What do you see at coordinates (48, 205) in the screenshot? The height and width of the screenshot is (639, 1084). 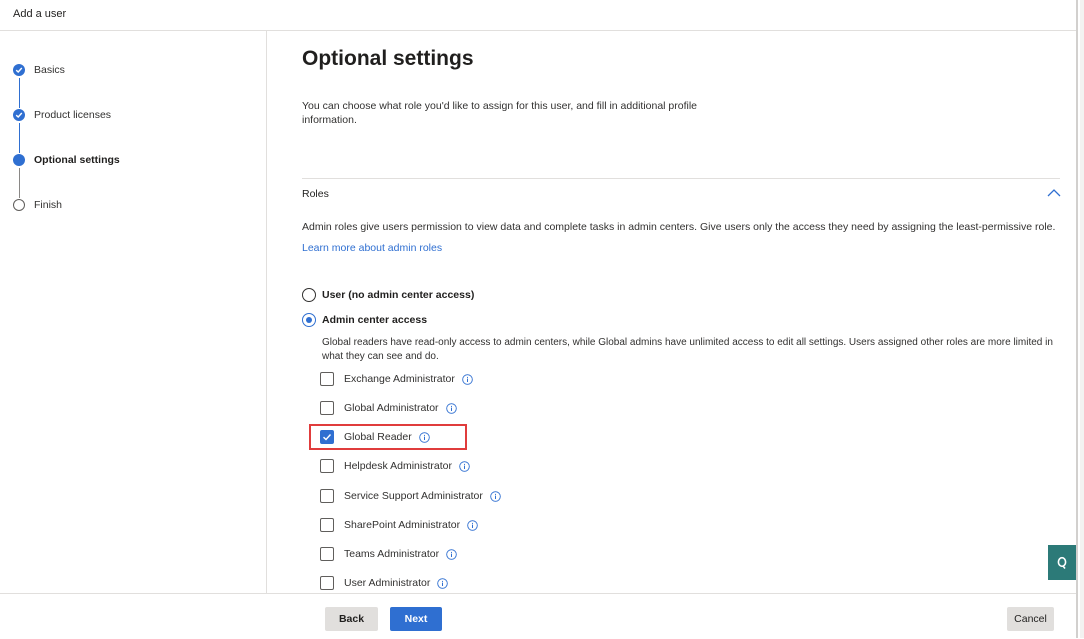 I see `step-label: Finish` at bounding box center [48, 205].